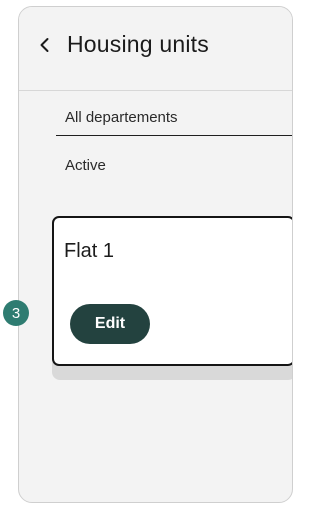 Image resolution: width=320 pixels, height=505 pixels. Describe the element at coordinates (121, 117) in the screenshot. I see `filter-all-departements: All departements` at that location.